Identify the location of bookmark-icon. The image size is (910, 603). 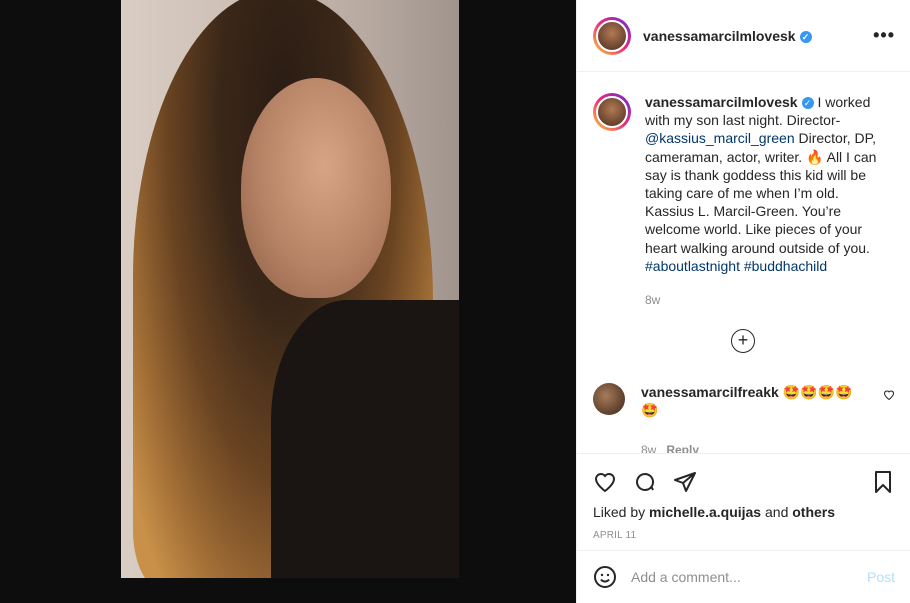
(883, 482).